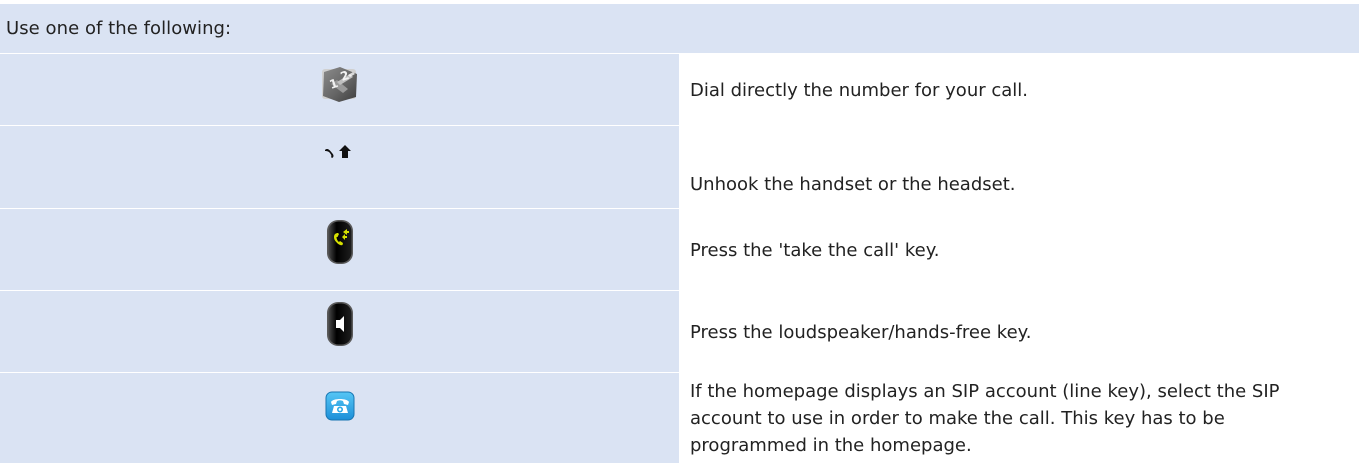  I want to click on description-cell: Unhook the handset or the headset., so click(1019, 167).